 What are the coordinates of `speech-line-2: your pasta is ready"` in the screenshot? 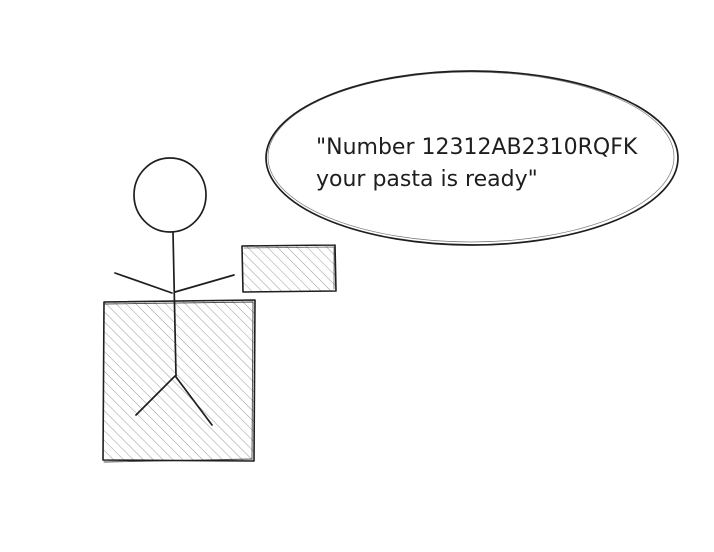 It's located at (427, 179).